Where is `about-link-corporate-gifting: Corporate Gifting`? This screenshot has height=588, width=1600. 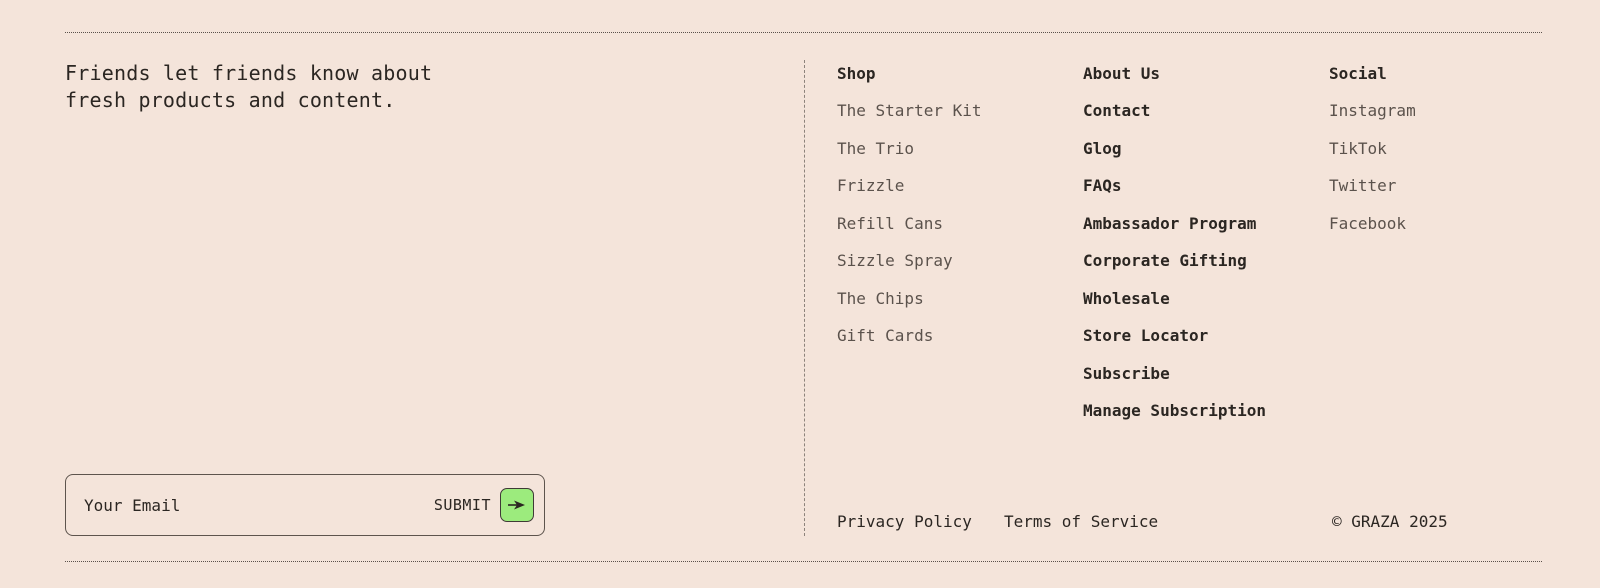 about-link-corporate-gifting: Corporate Gifting is located at coordinates (1174, 266).